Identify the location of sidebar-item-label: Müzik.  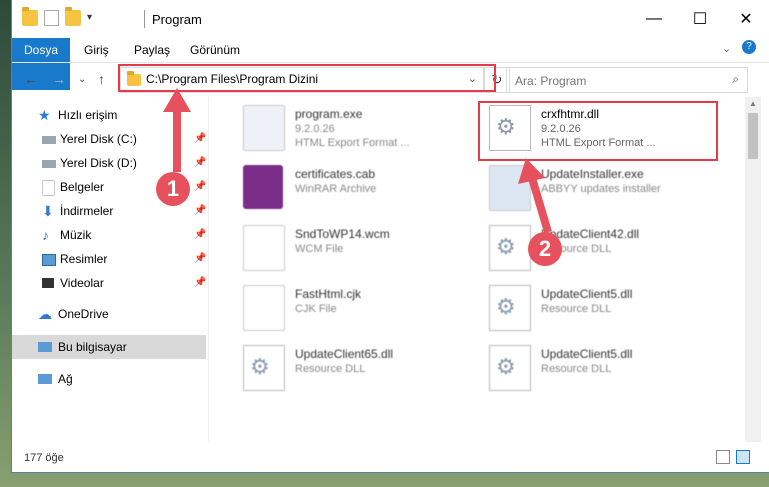
(76, 235).